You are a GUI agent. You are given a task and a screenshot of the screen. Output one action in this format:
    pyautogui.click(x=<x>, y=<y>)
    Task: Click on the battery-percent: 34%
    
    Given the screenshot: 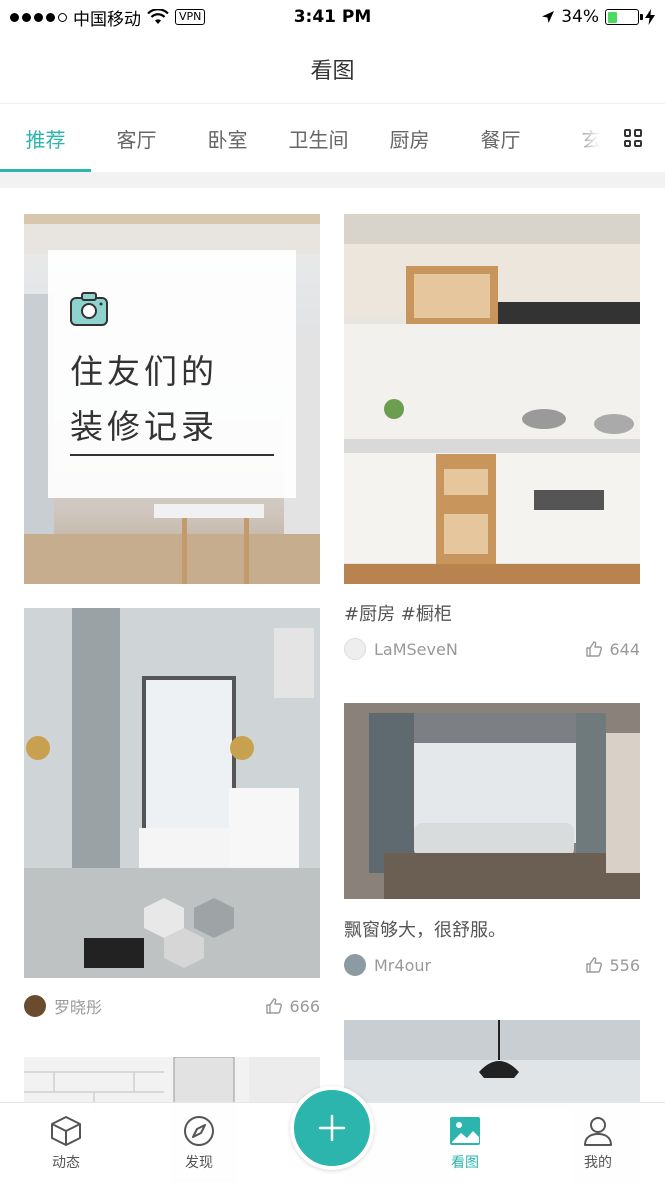 What is the action you would take?
    pyautogui.click(x=580, y=17)
    